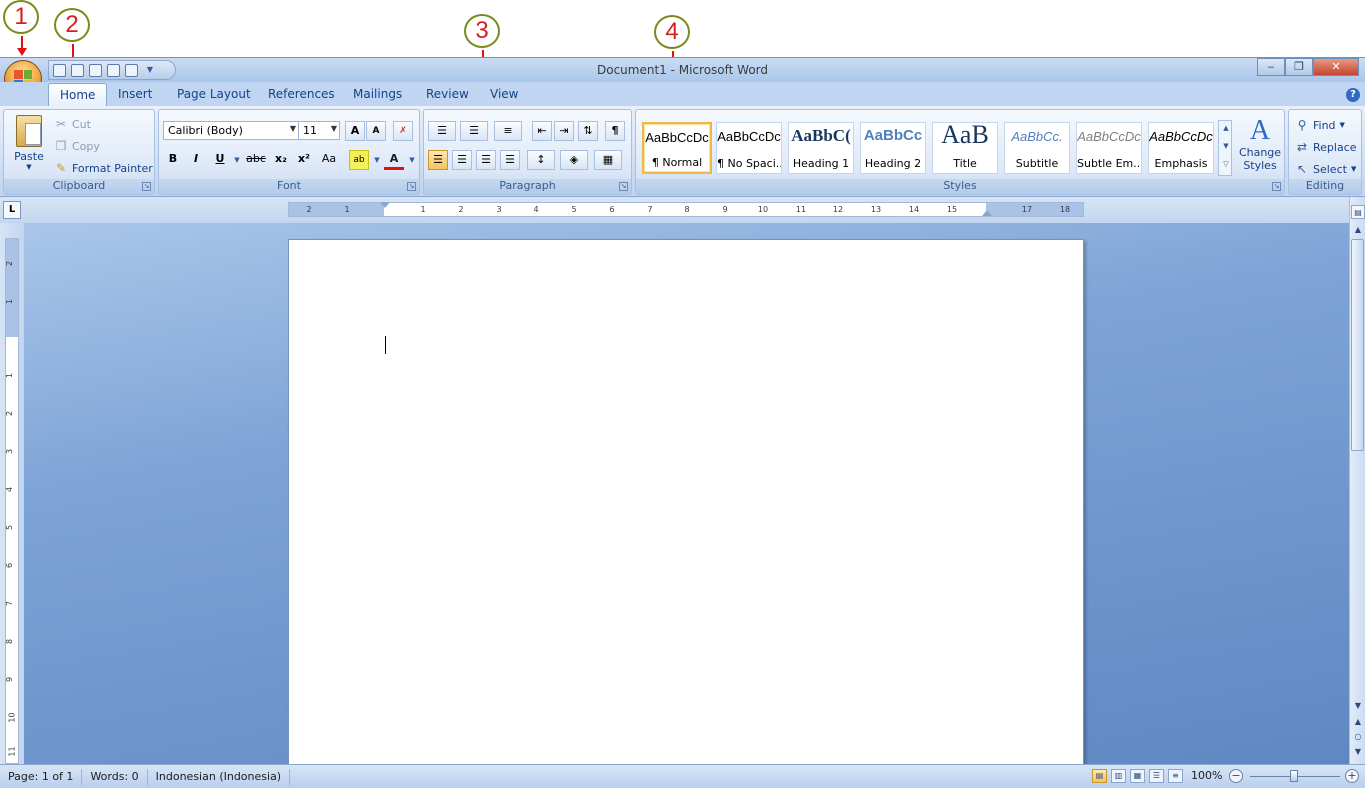  I want to click on font-launcher-icon: ↘, so click(411, 186).